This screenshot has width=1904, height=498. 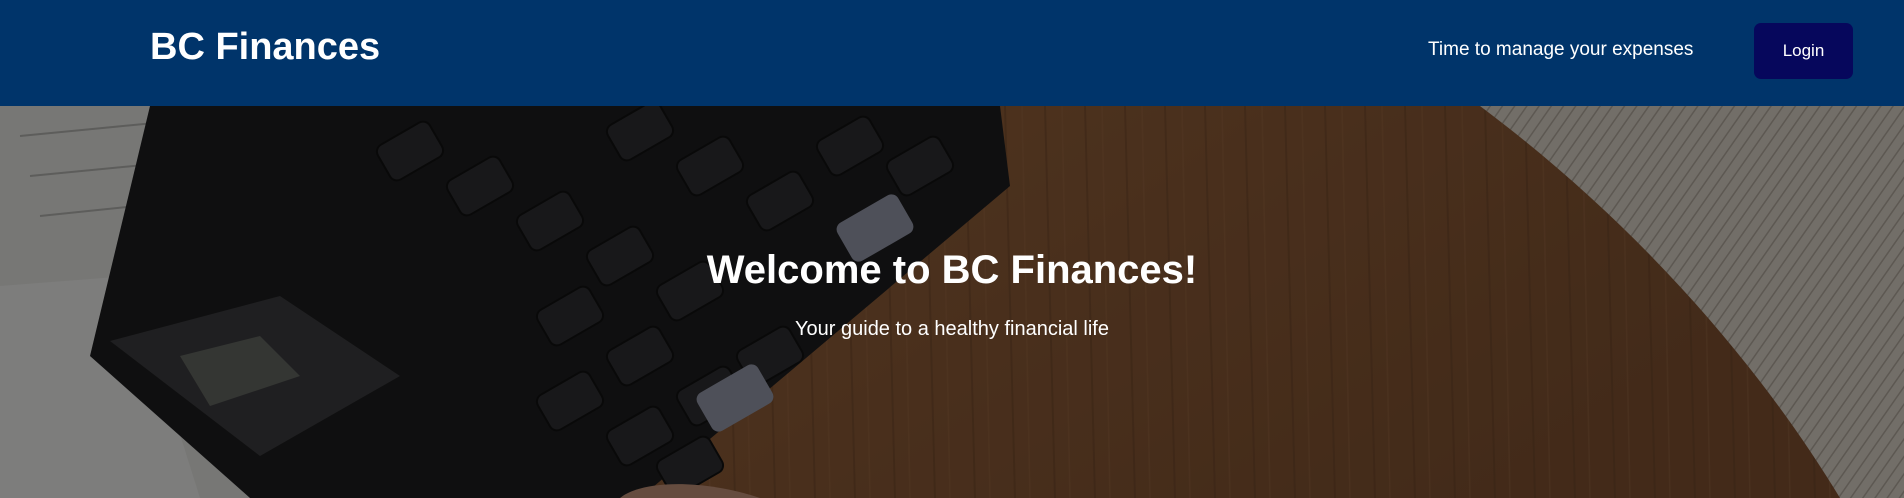 What do you see at coordinates (1803, 51) in the screenshot?
I see `login-button: Login` at bounding box center [1803, 51].